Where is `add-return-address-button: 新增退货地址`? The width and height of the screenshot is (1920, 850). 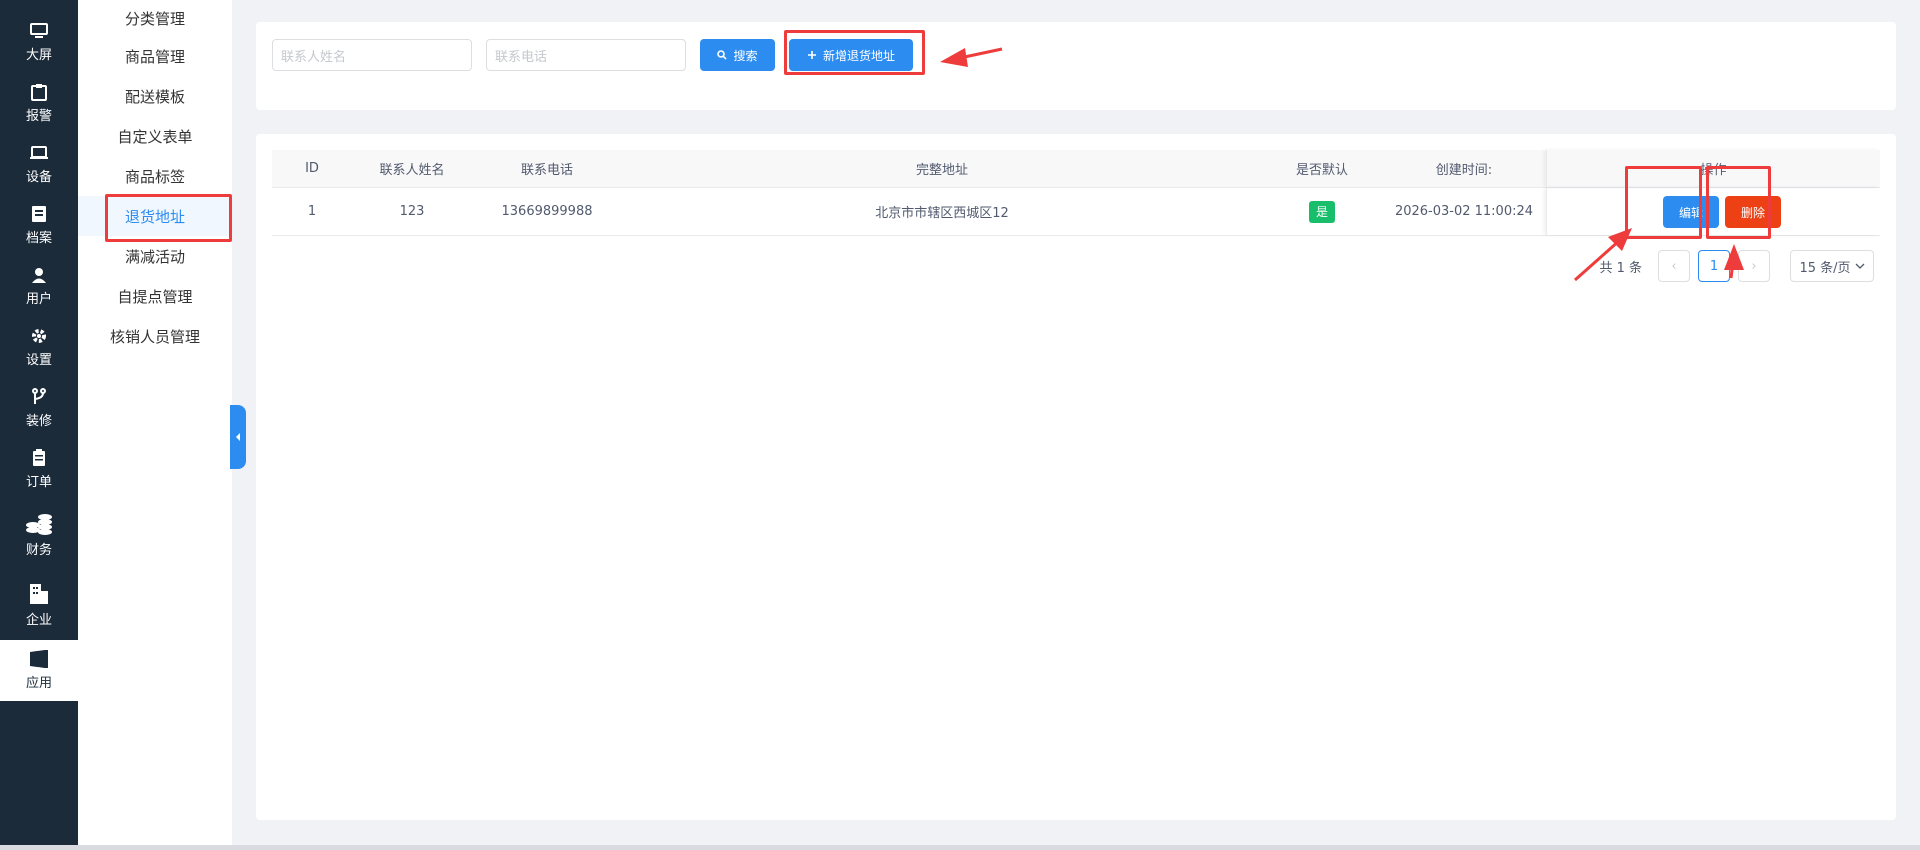
add-return-address-button: 新增退货地址 is located at coordinates (851, 55).